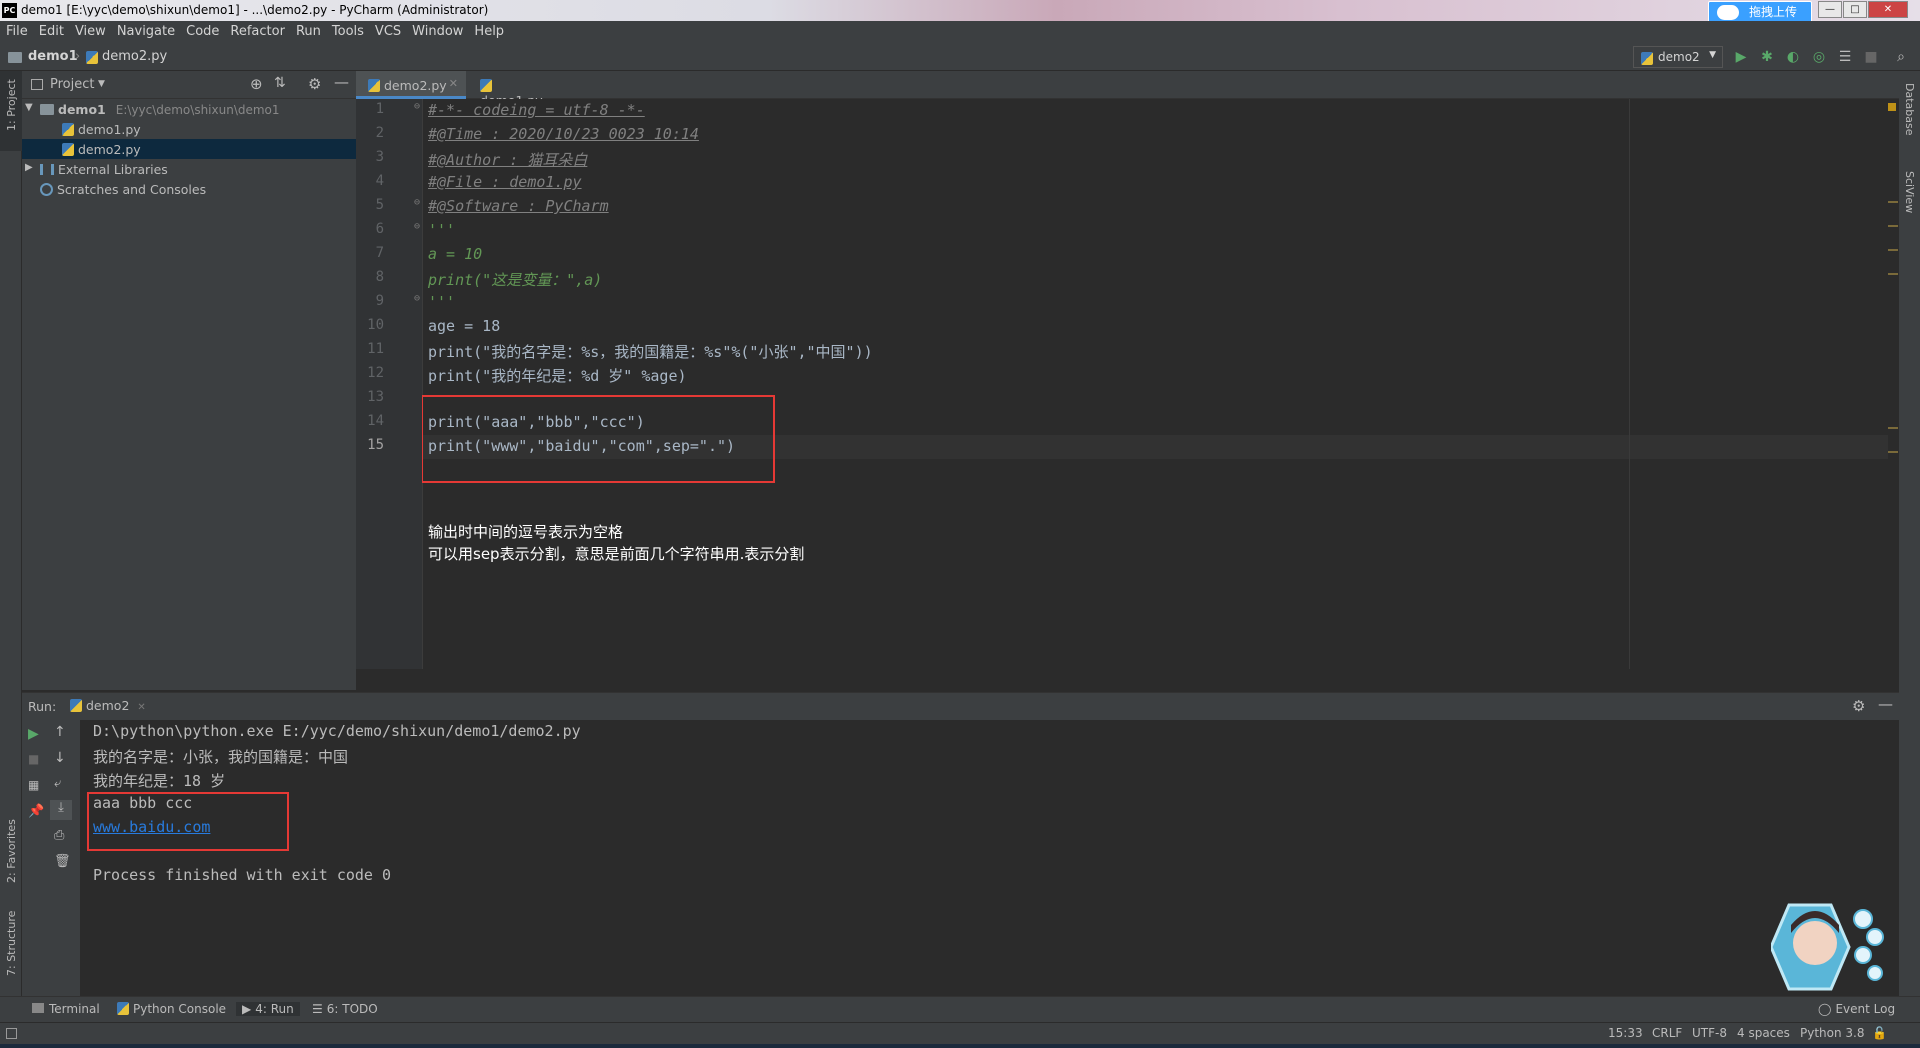 Image resolution: width=1920 pixels, height=1048 pixels. I want to click on list-icon: ☰, so click(317, 1009).